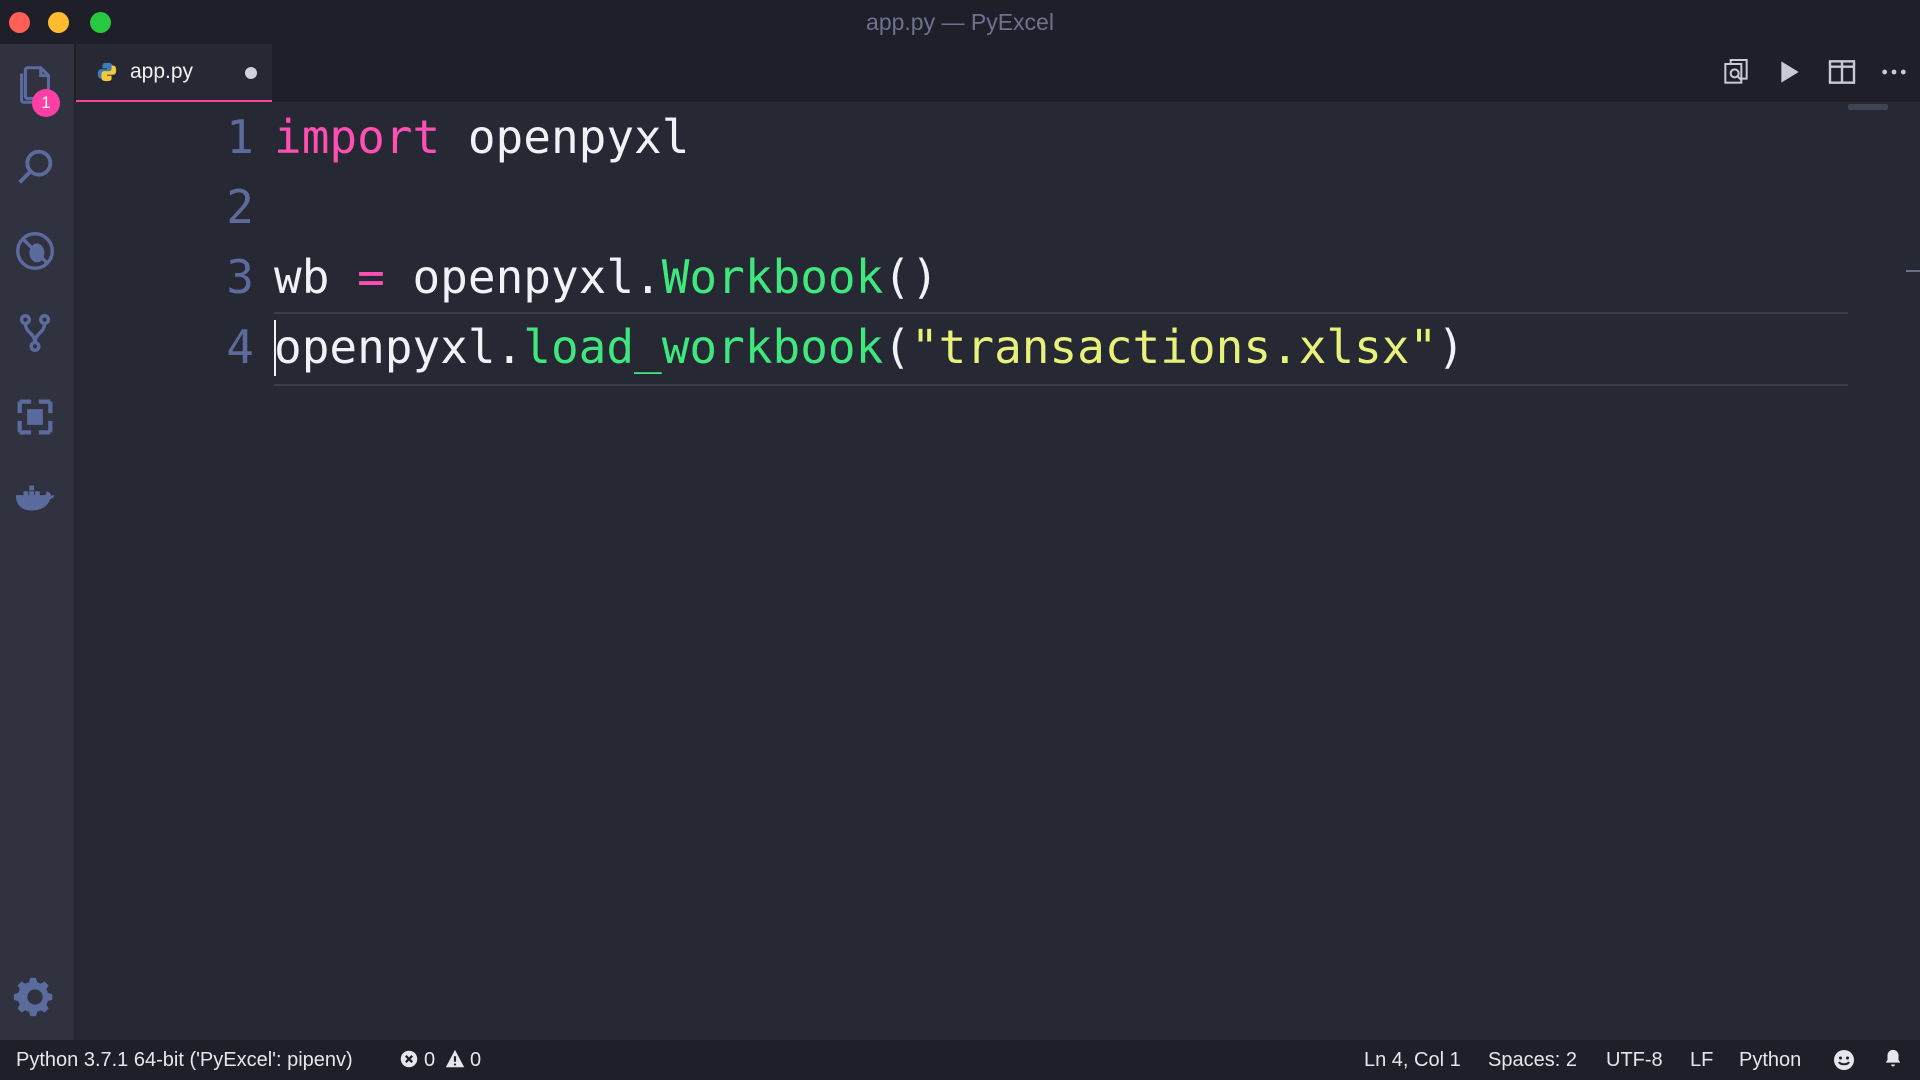  Describe the element at coordinates (475, 1060) in the screenshot. I see `warning-count: 0` at that location.